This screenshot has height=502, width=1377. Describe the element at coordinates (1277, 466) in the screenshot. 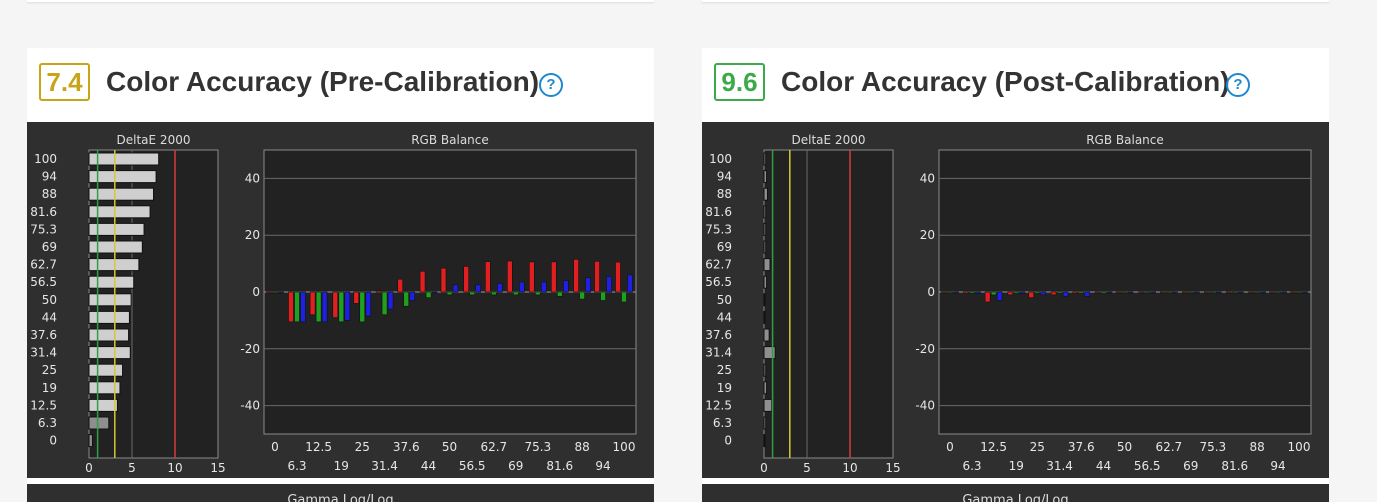

I see `rgb-x-tick-label: 94` at that location.